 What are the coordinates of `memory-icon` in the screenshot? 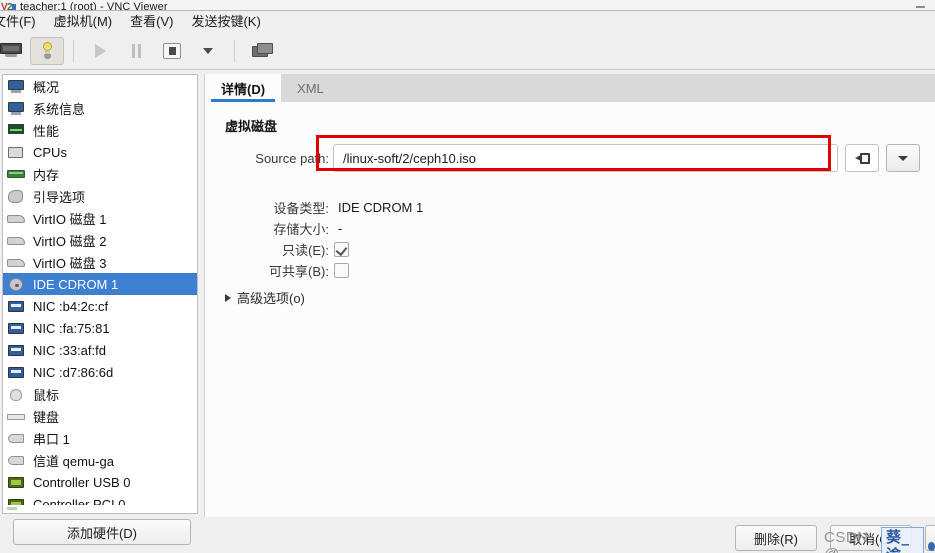 It's located at (16, 174).